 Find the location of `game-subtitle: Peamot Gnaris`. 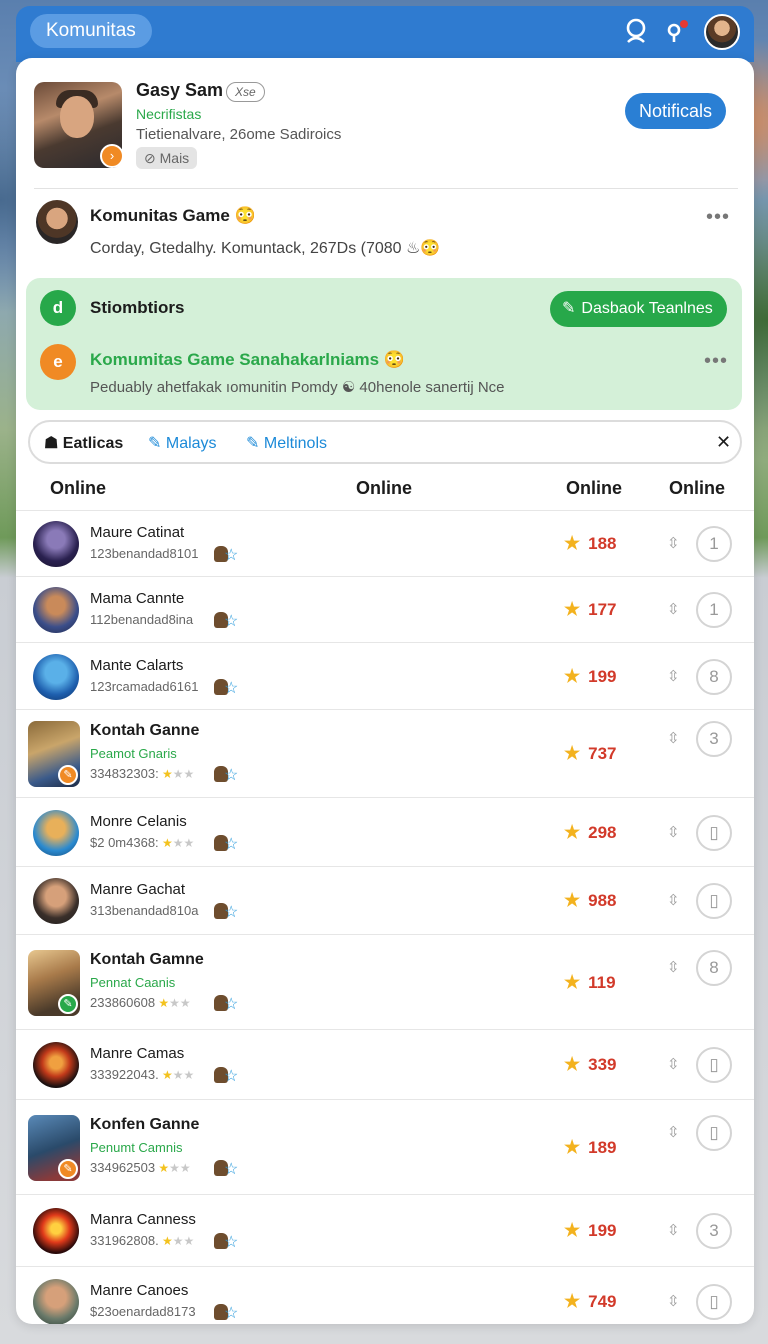

game-subtitle: Peamot Gnaris is located at coordinates (133, 753).